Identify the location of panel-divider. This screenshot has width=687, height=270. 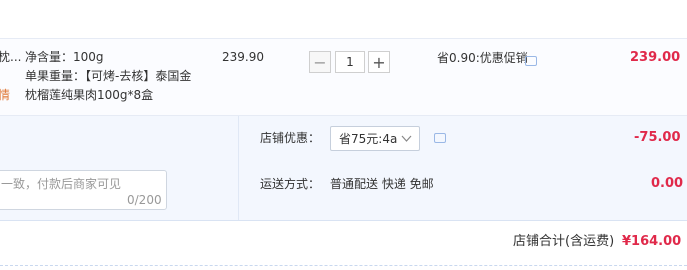
(238, 168).